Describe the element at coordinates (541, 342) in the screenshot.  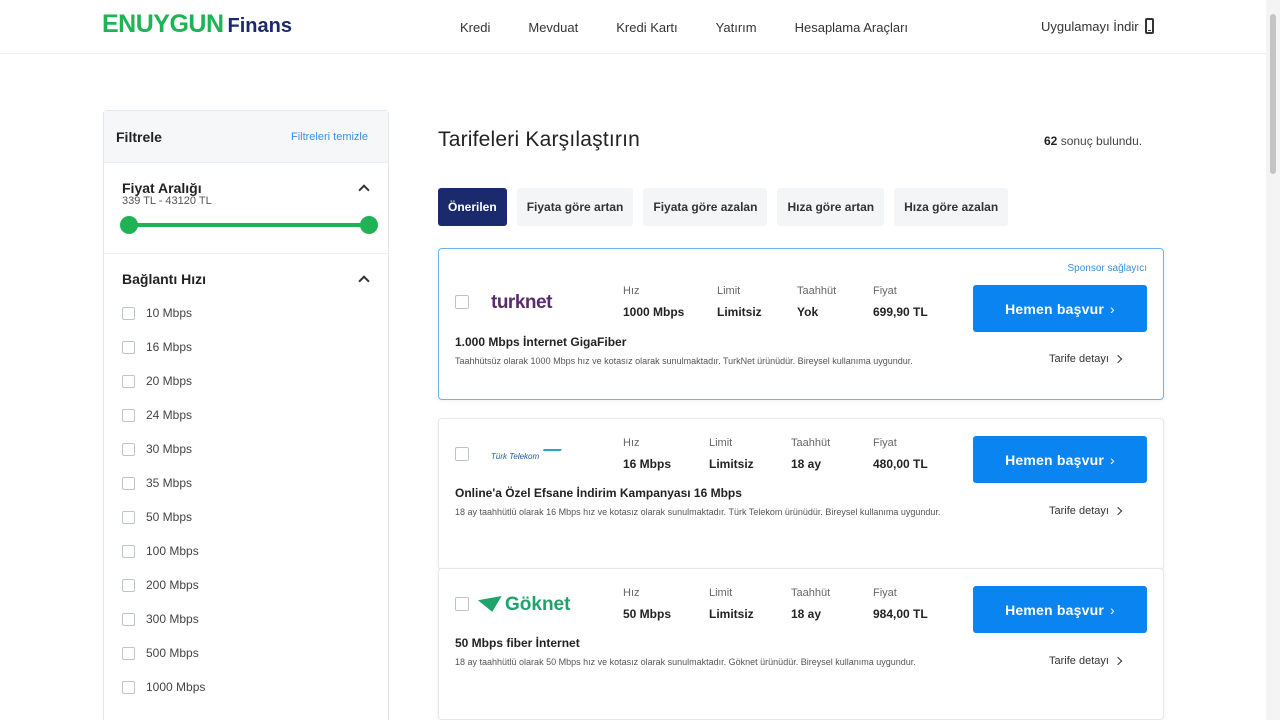
I see `offer-title: 1.000 Mbps İnternet GigaFiber` at that location.